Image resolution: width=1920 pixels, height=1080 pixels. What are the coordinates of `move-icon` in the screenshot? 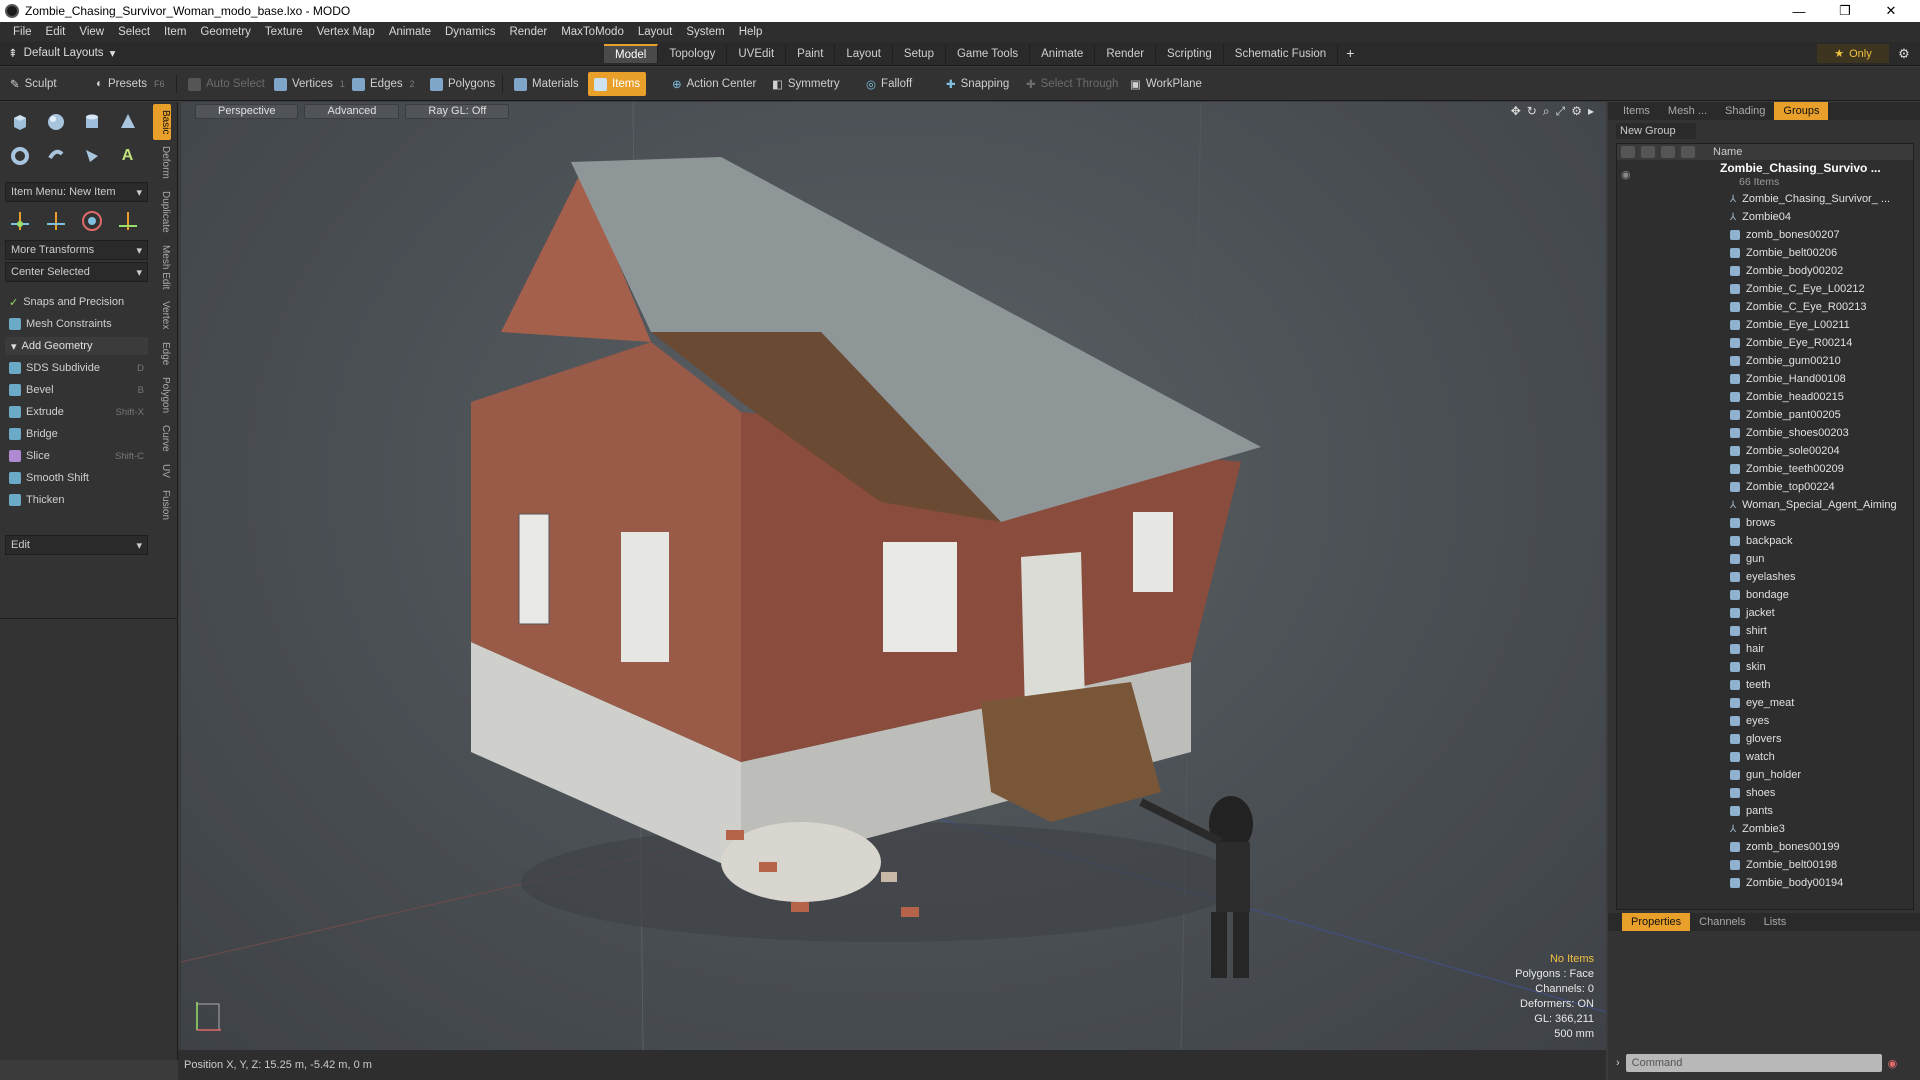 It's located at (19, 221).